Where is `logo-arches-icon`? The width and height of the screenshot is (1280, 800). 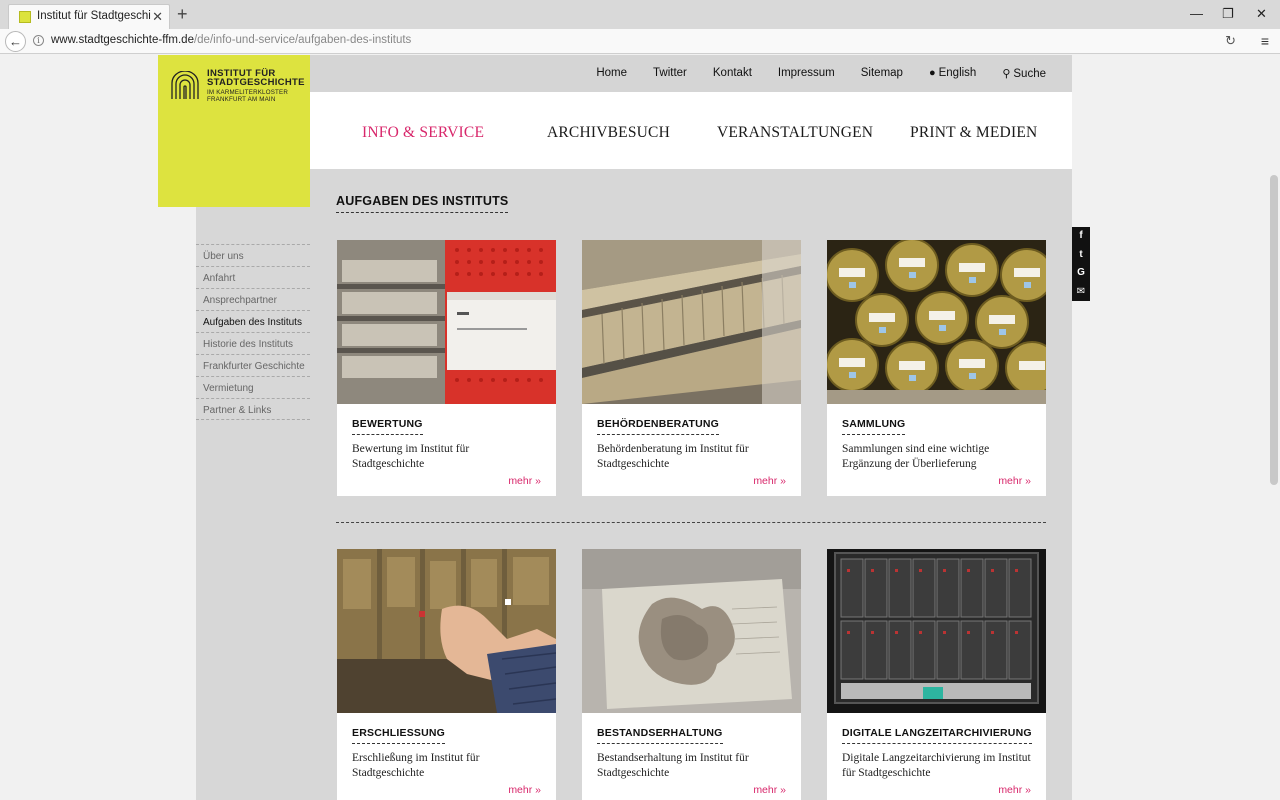
logo-arches-icon is located at coordinates (185, 85).